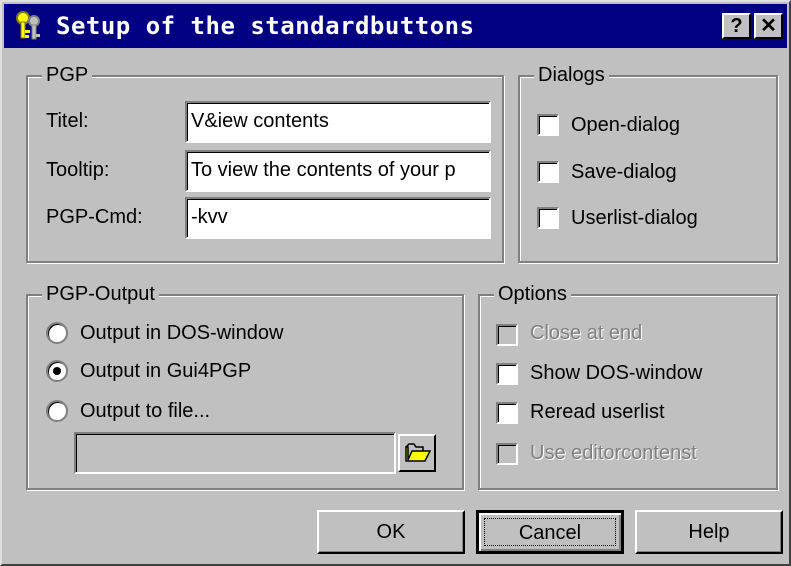 This screenshot has width=791, height=566. I want to click on title-bar: Setup of the standardbuttons ? ✕, so click(395, 26).